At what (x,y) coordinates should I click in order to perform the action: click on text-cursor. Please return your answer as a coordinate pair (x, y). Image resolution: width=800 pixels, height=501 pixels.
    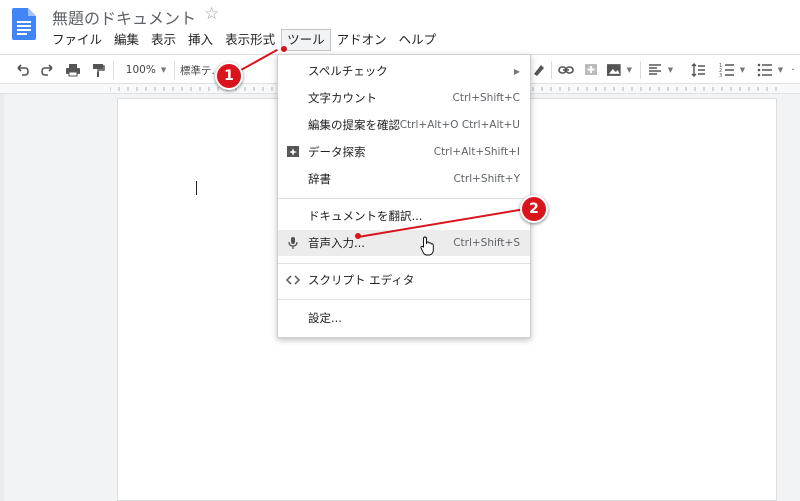
    Looking at the image, I should click on (196, 188).